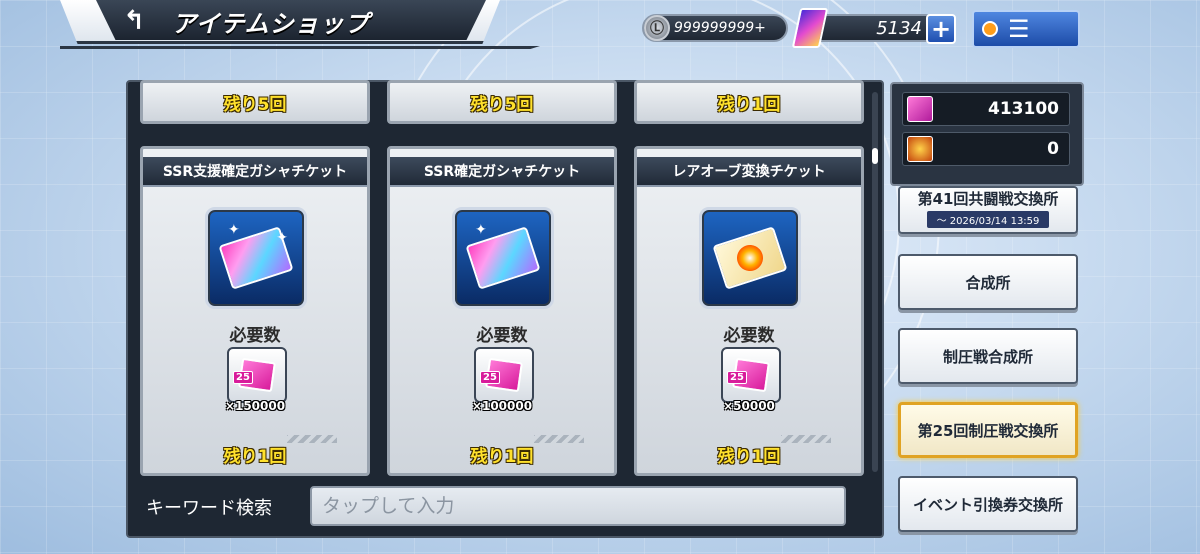 Image resolution: width=1200 pixels, height=554 pixels. I want to click on side-nav-conquest-synthesis: 制圧戦合成所, so click(988, 356).